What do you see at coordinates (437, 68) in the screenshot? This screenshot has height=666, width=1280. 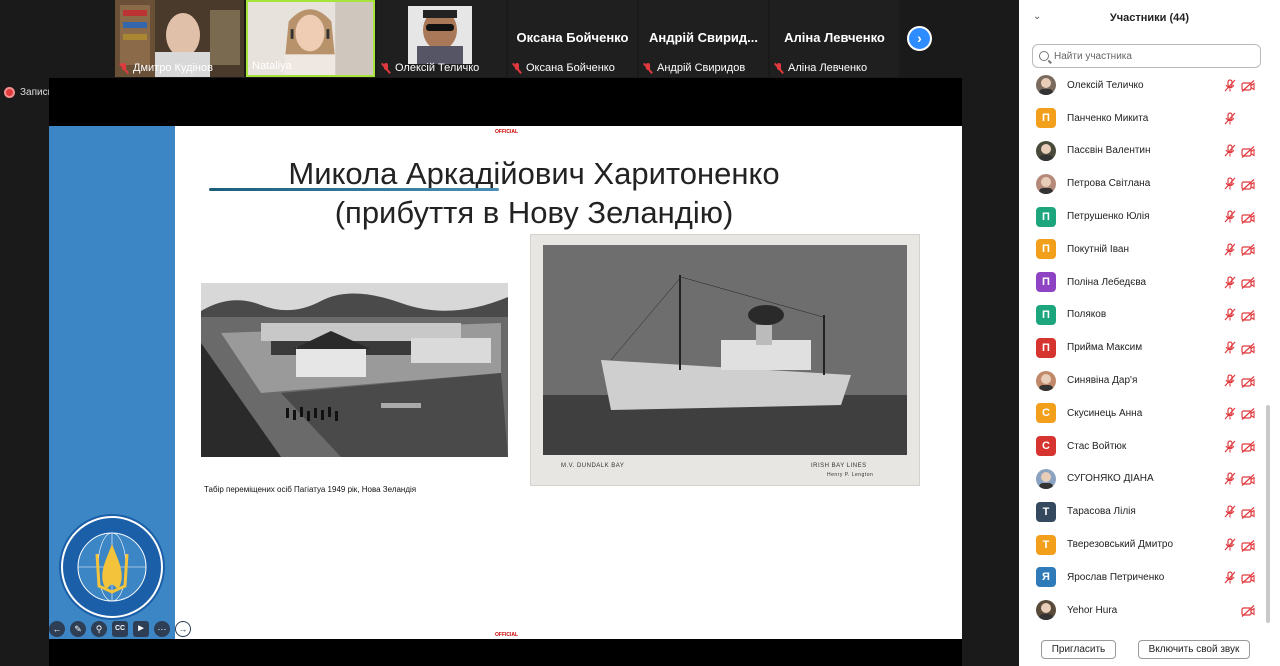 I see `participant-name: Олексій Теличко` at bounding box center [437, 68].